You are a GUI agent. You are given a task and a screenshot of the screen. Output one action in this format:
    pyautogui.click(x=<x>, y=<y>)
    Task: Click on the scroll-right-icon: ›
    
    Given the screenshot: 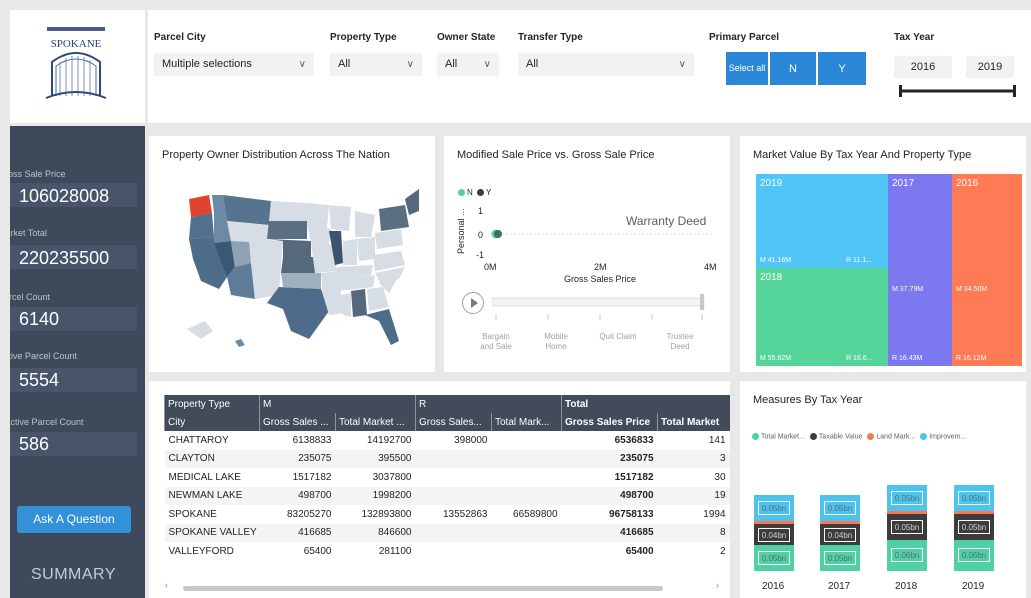 What is the action you would take?
    pyautogui.click(x=717, y=585)
    